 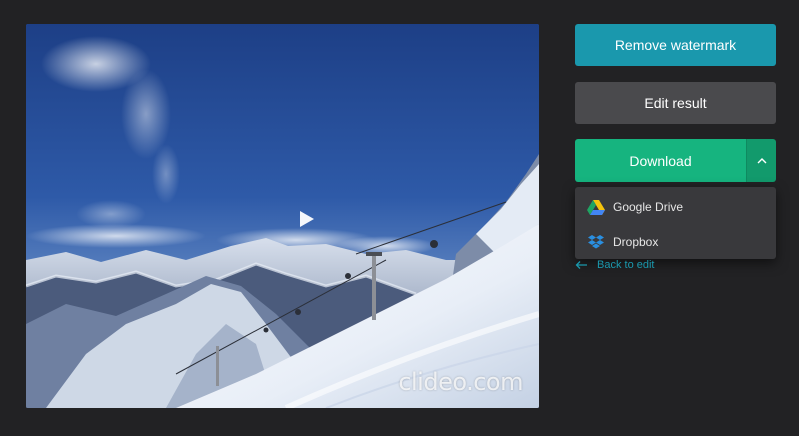 What do you see at coordinates (675, 241) in the screenshot?
I see `menu-item-dropbox: Dropbox` at bounding box center [675, 241].